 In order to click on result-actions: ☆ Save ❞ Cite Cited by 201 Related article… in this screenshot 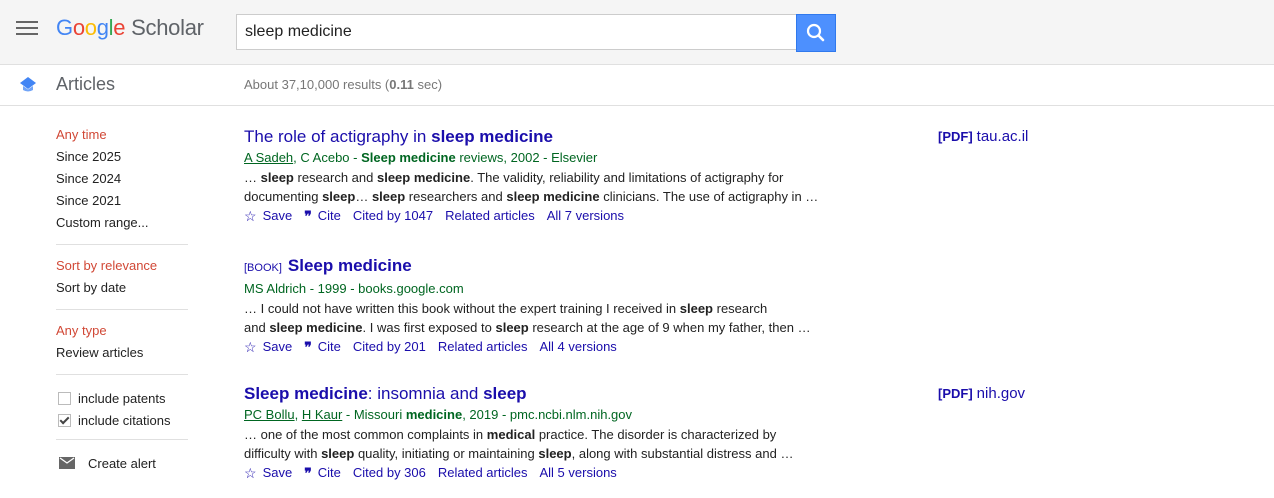, I will do `click(534, 347)`.